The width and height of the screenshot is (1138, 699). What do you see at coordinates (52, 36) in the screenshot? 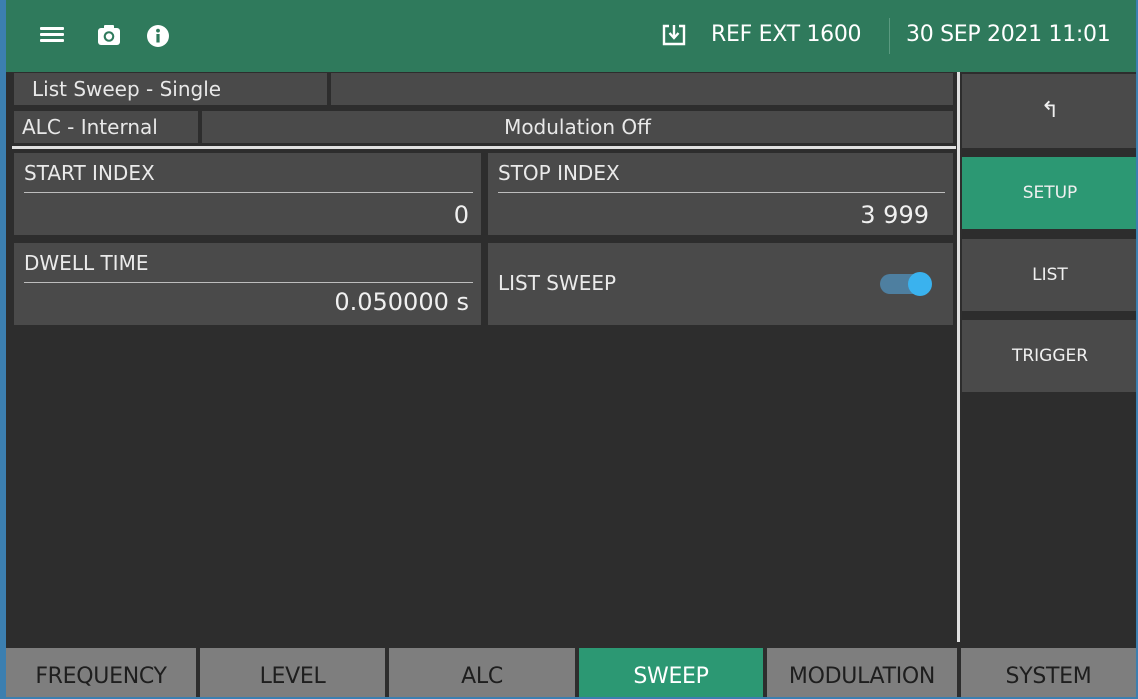
I see `menu-icon` at bounding box center [52, 36].